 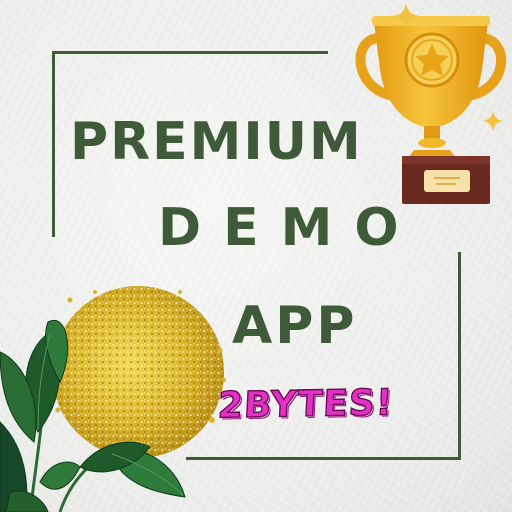 What do you see at coordinates (431, 110) in the screenshot?
I see `trophy-icon` at bounding box center [431, 110].